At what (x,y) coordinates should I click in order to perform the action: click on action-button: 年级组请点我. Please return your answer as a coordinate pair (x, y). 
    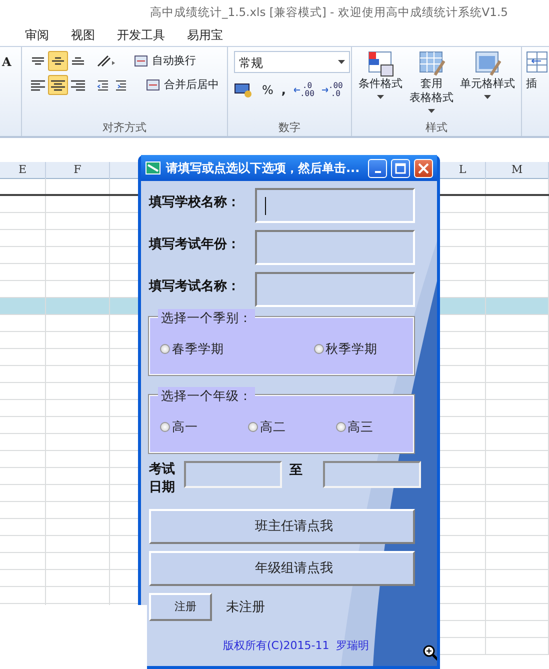
    Looking at the image, I should click on (282, 568).